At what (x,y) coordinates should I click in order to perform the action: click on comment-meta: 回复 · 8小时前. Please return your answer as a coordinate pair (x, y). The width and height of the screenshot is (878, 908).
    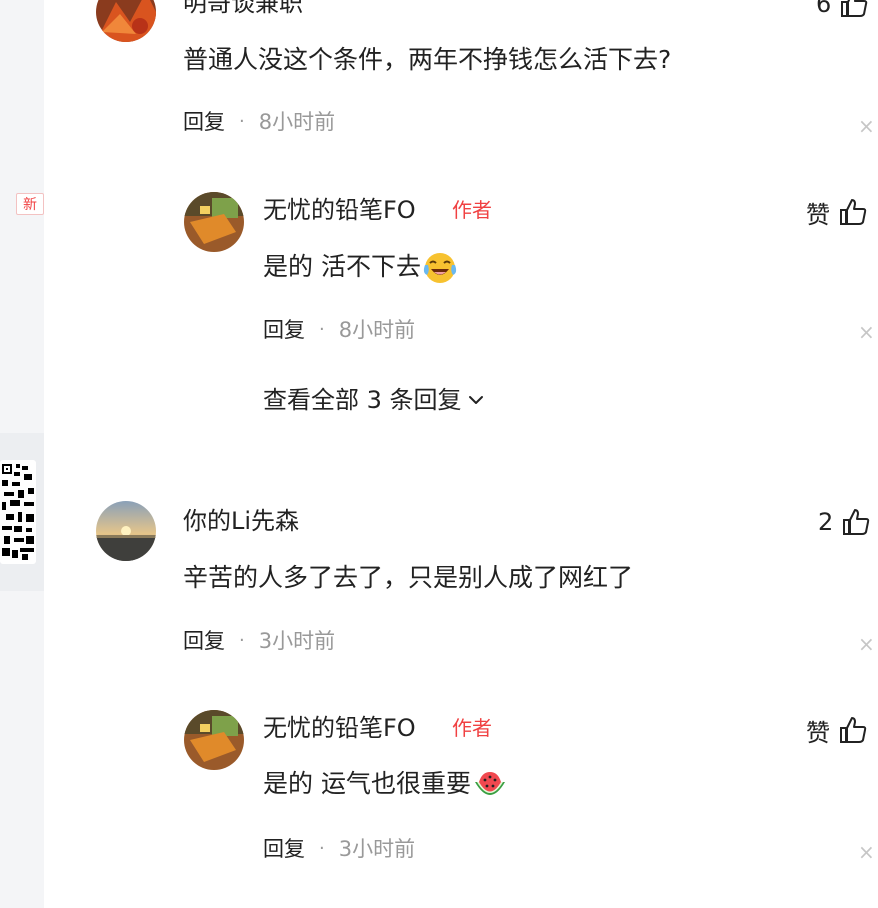
    Looking at the image, I should click on (259, 122).